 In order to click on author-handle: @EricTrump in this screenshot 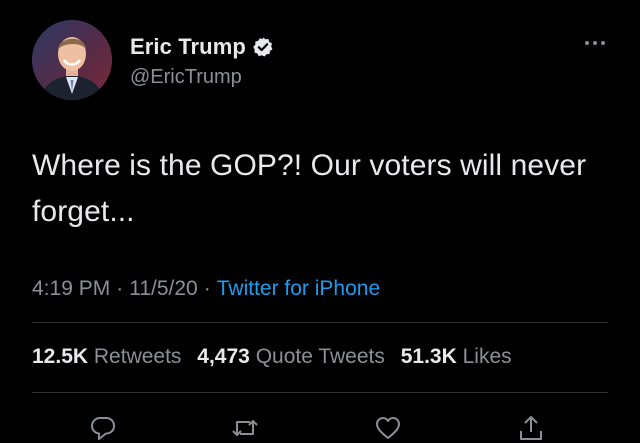, I will do `click(186, 77)`.